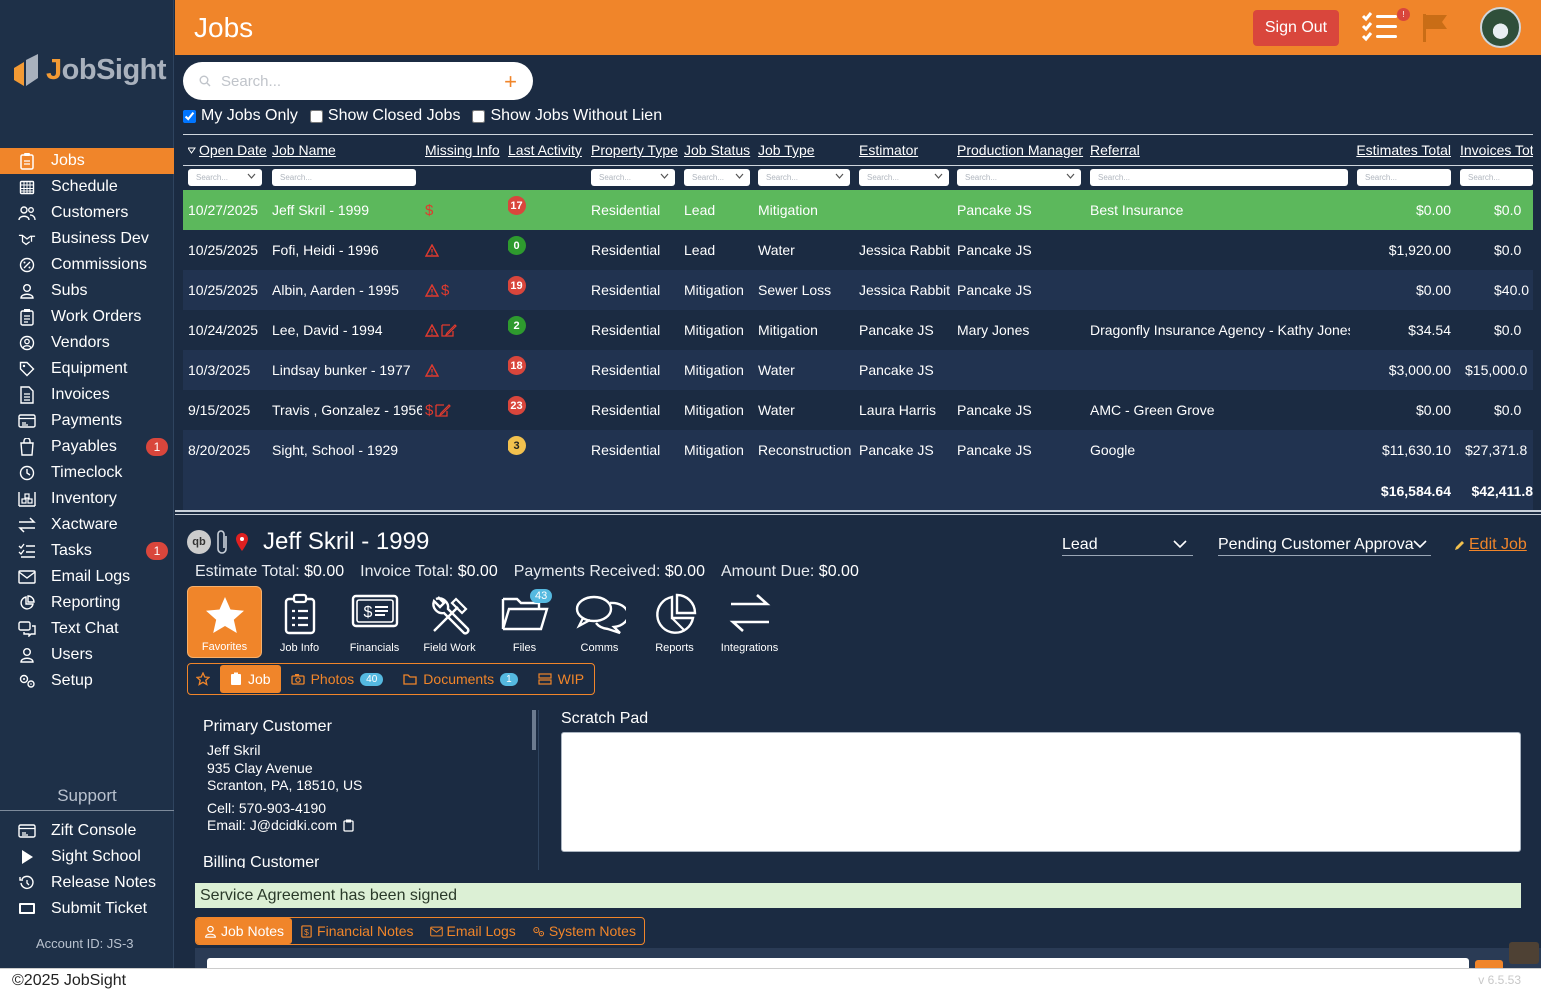 The height and width of the screenshot is (992, 1541). Describe the element at coordinates (250, 679) in the screenshot. I see `subtab-job: Job` at that location.